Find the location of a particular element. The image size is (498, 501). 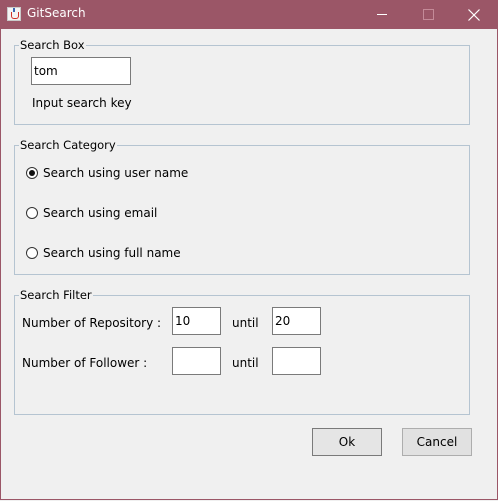

radio-email is located at coordinates (32, 213).